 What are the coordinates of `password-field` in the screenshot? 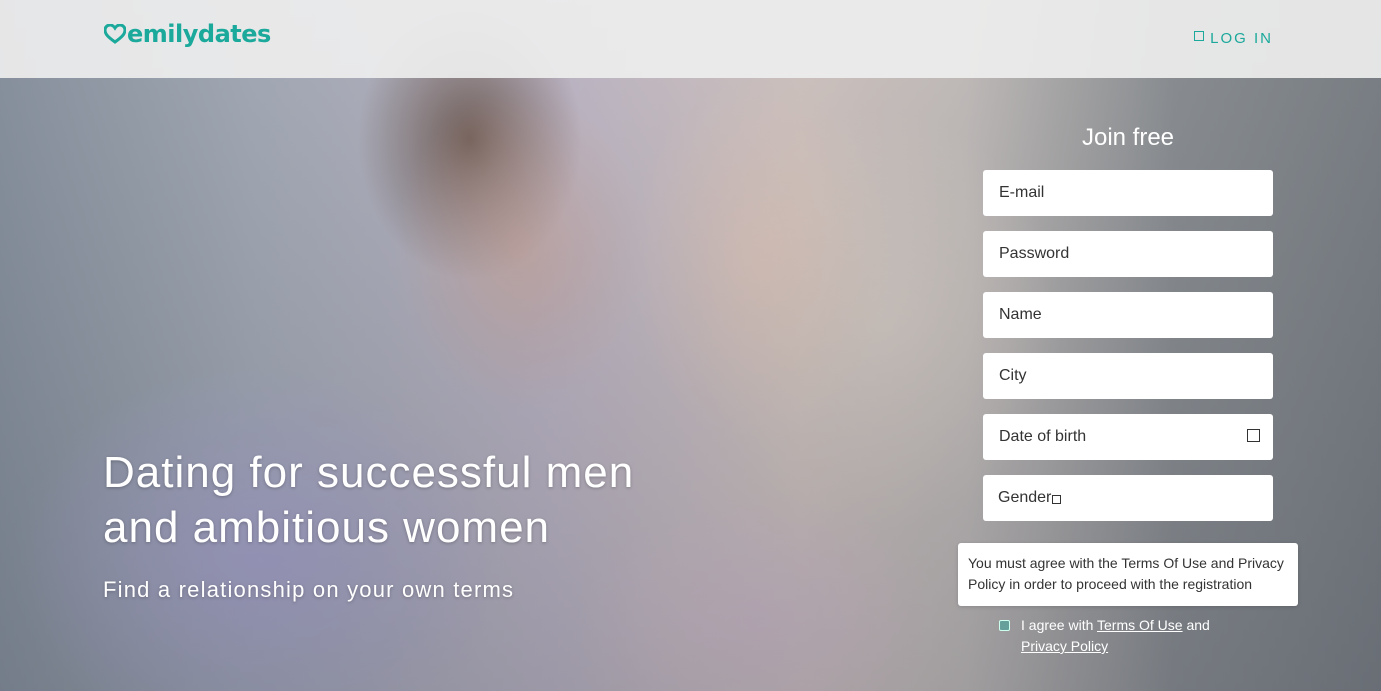 It's located at (1128, 254).